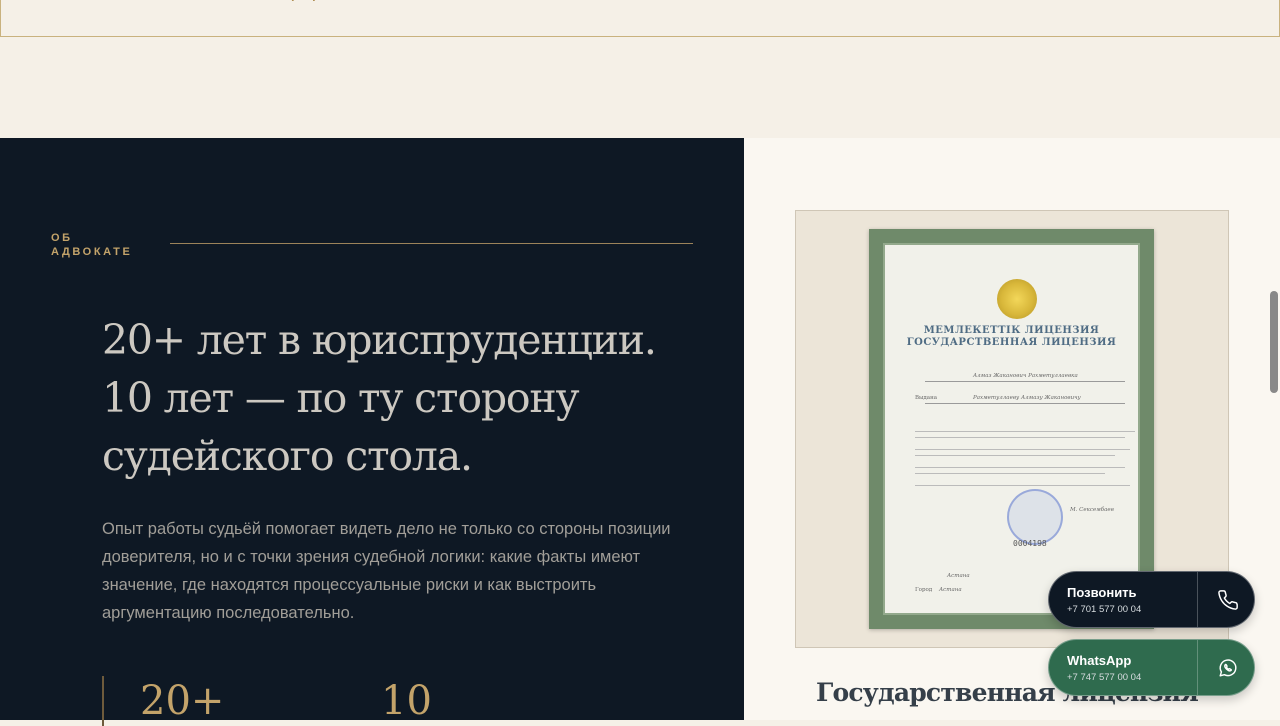  What do you see at coordinates (1102, 592) in the screenshot?
I see `call-button-label: Позвонить` at bounding box center [1102, 592].